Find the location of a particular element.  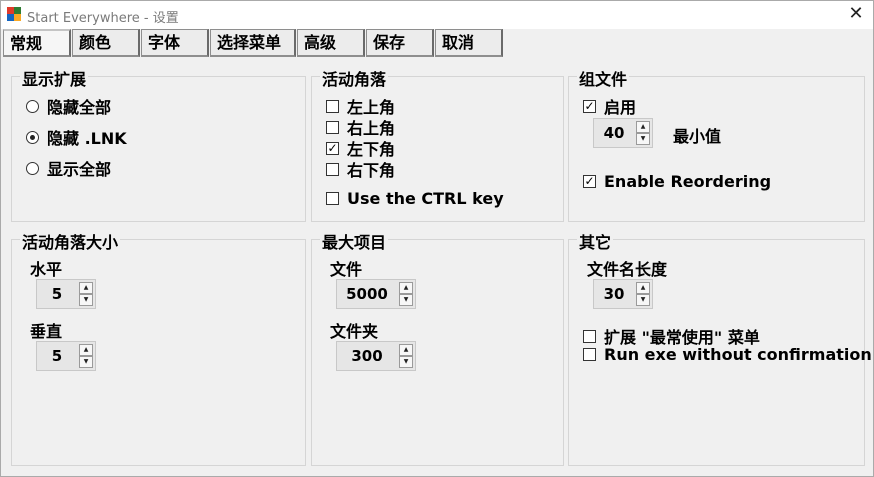

files-label: 文件 is located at coordinates (346, 269).